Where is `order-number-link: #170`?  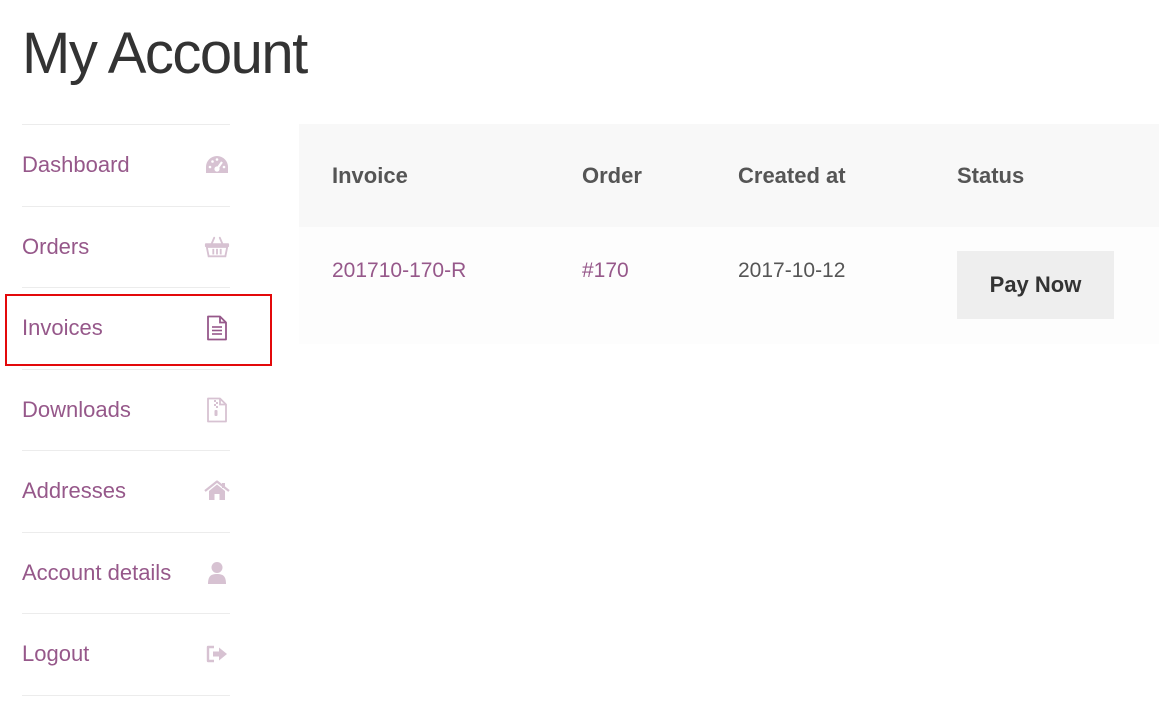 order-number-link: #170 is located at coordinates (605, 271).